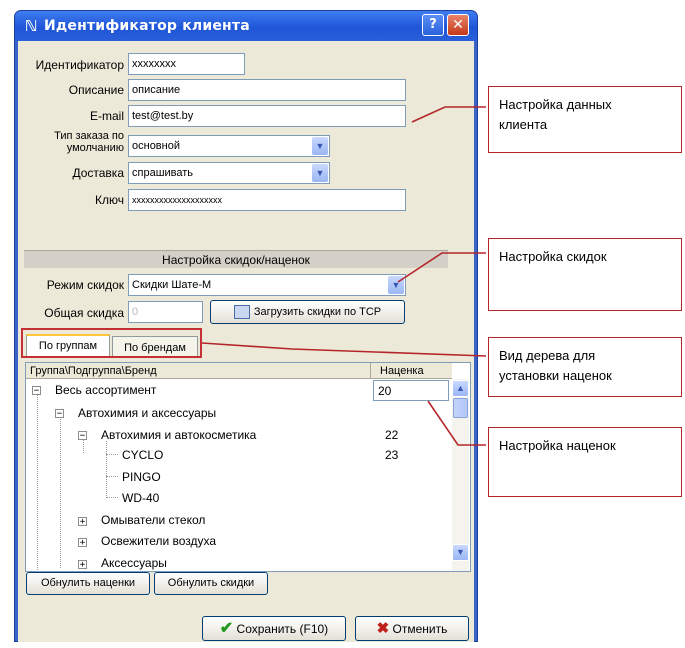 This screenshot has width=685, height=648. Describe the element at coordinates (456, 423) in the screenshot. I see `markups-pointer` at that location.